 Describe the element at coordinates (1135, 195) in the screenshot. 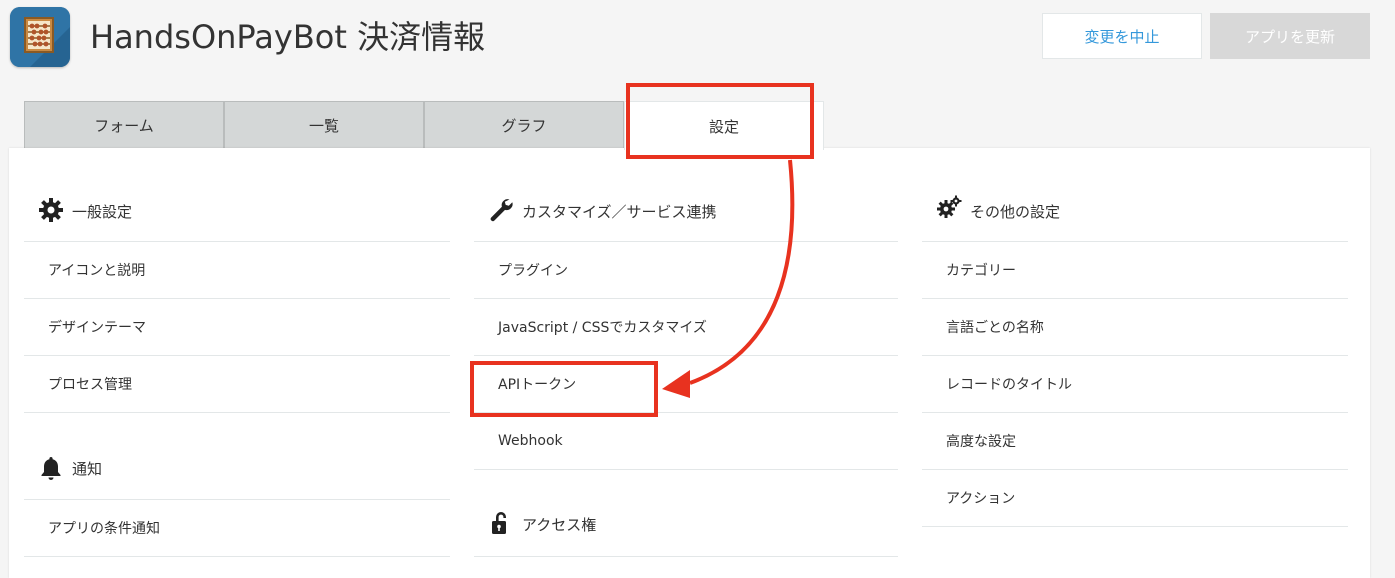

I see `section-other-header: その他の設定` at that location.